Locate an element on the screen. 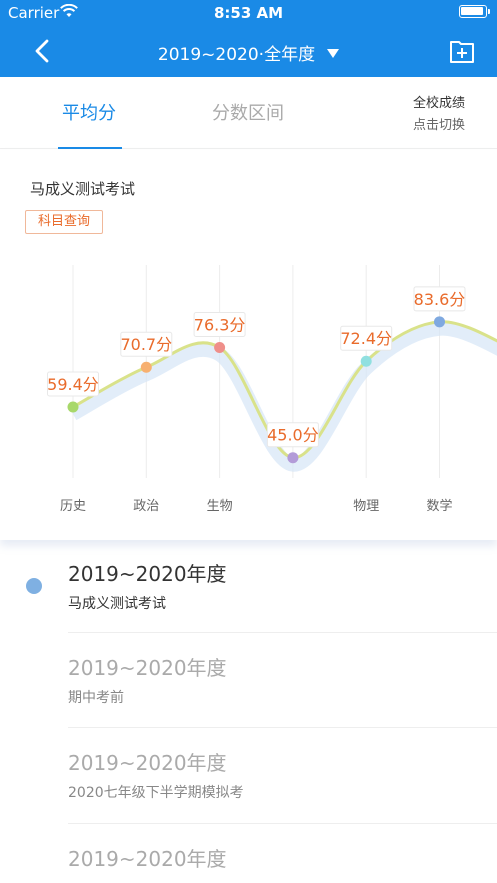  tab-score-range: 分数区间 is located at coordinates (248, 112).